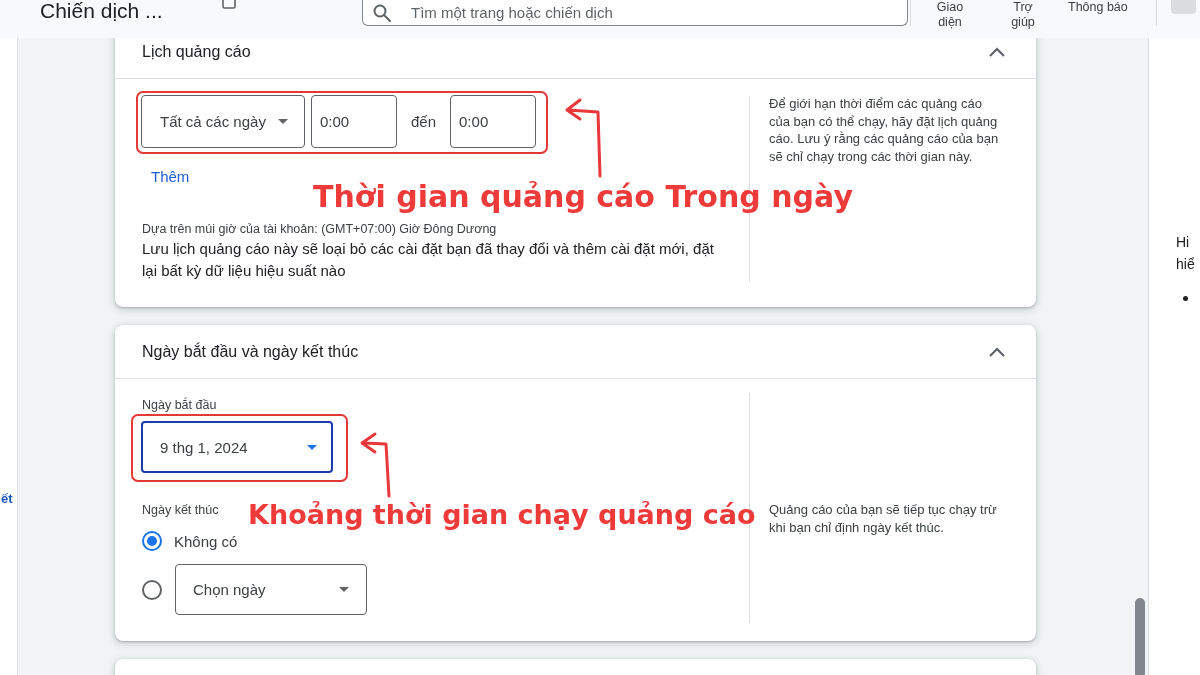  Describe the element at coordinates (319, 229) in the screenshot. I see `timezone-note: Dựa trên múi giờ của tài khoản: (GMT+07:00) Giờ Đông Dương` at that location.